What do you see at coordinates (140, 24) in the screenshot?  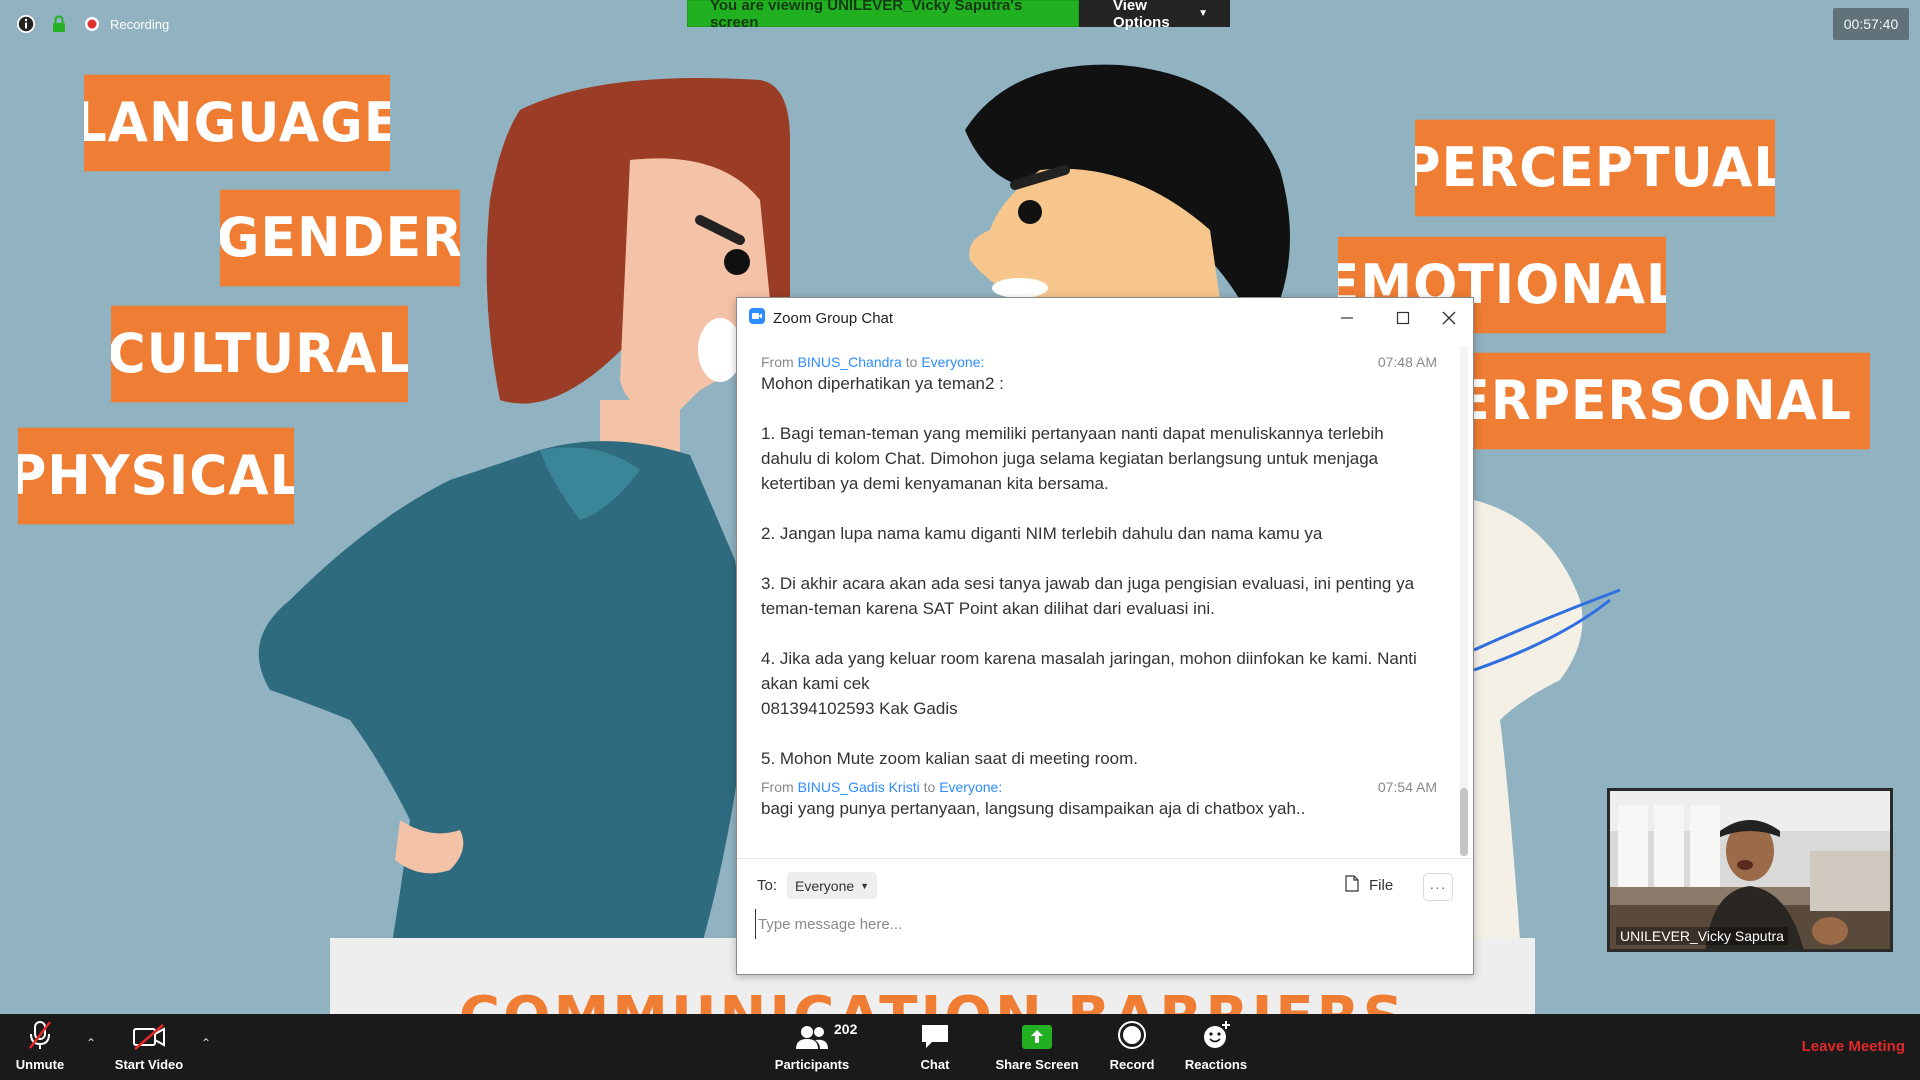 I see `recording-label: Recording` at bounding box center [140, 24].